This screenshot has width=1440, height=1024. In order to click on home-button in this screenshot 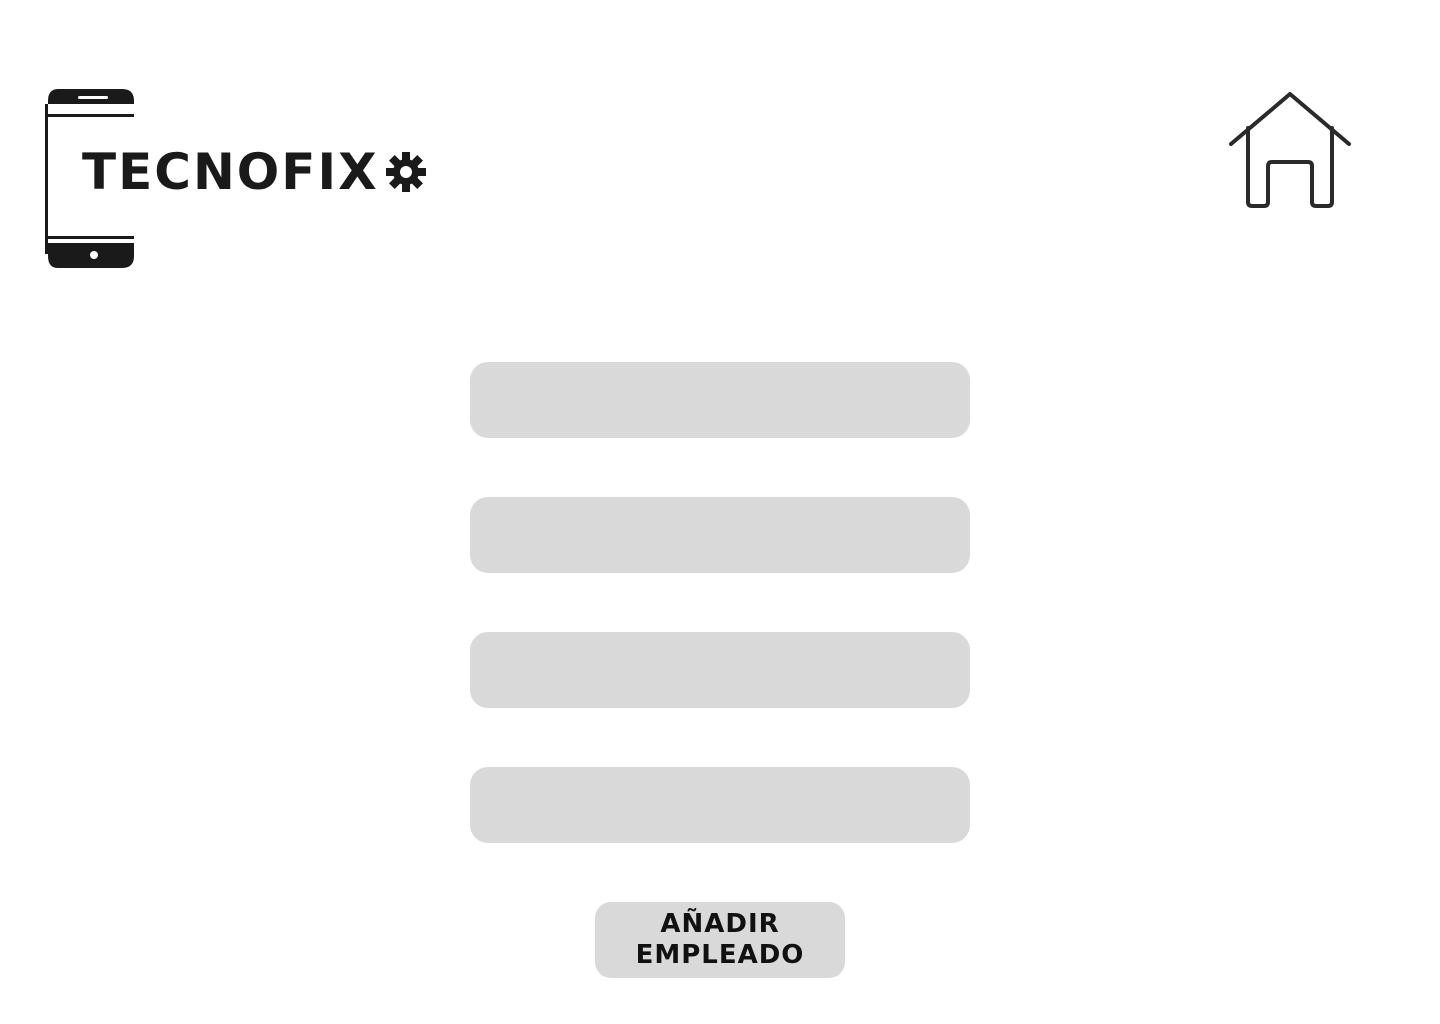, I will do `click(1290, 150)`.